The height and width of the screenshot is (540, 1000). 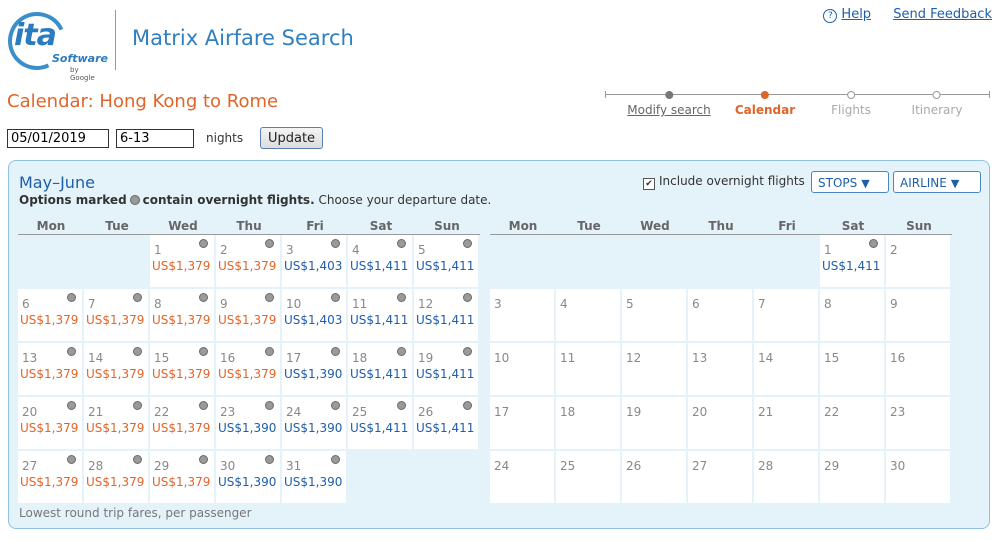 I want to click on help-link: ? Help, so click(x=847, y=15).